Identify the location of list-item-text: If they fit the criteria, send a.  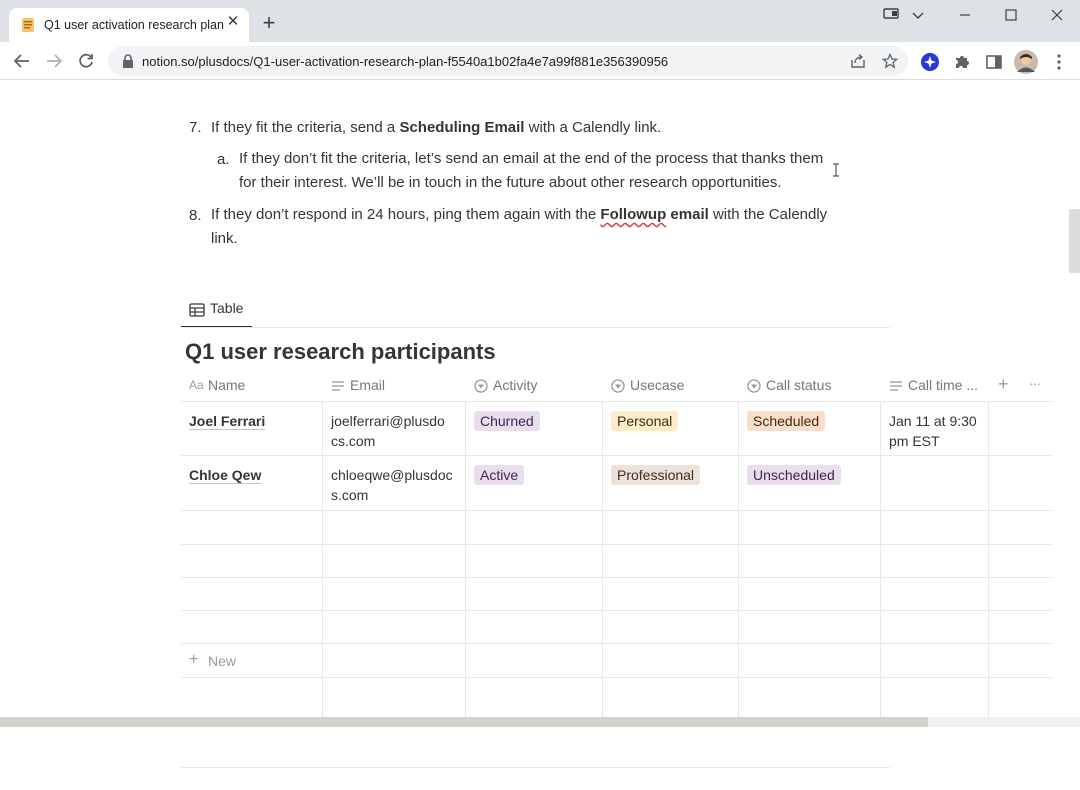
(305, 127).